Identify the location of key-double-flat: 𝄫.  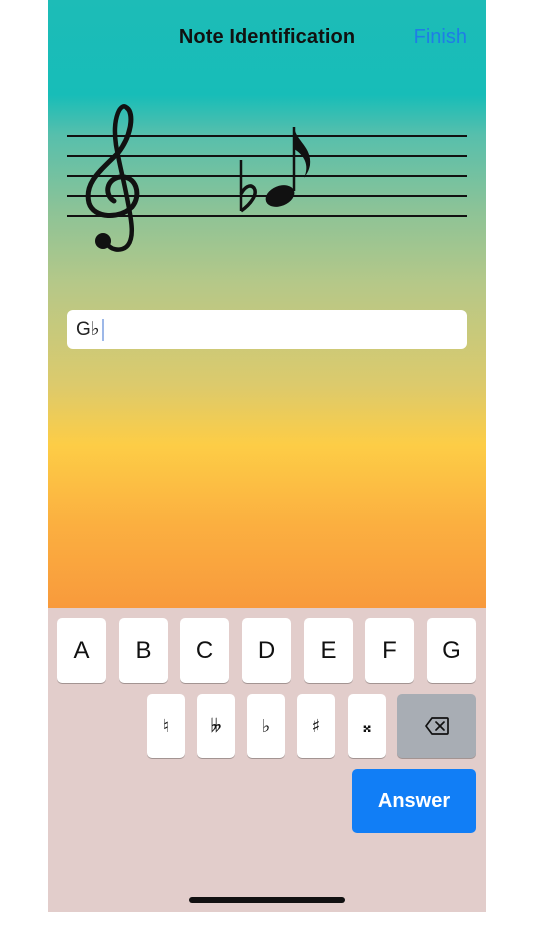
(216, 726).